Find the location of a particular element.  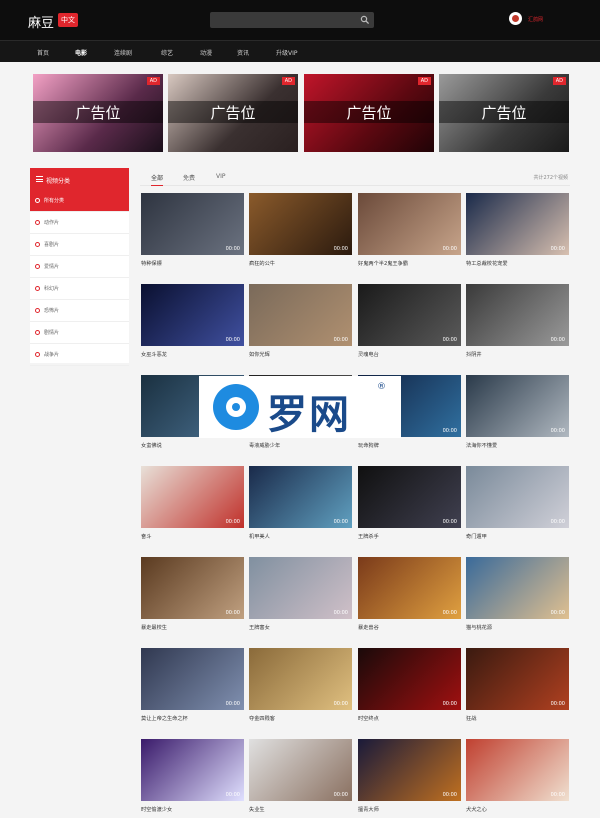

video-card: 00:00 奋斗 is located at coordinates (192, 505).